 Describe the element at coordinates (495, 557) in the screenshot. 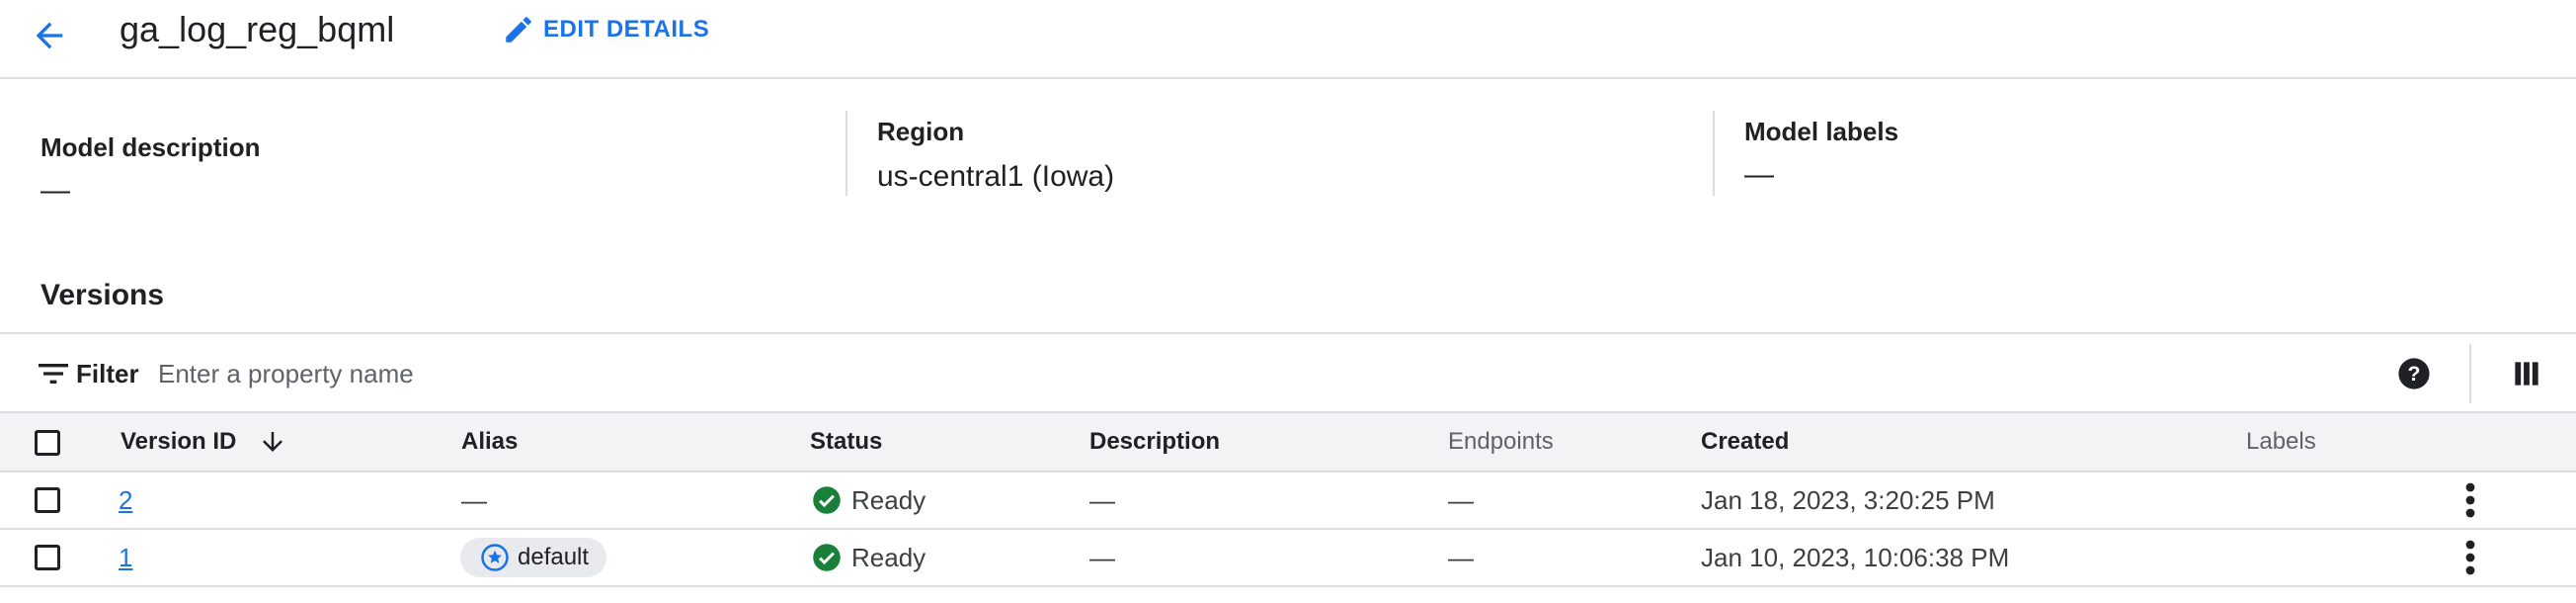

I see `star-circle-icon` at that location.